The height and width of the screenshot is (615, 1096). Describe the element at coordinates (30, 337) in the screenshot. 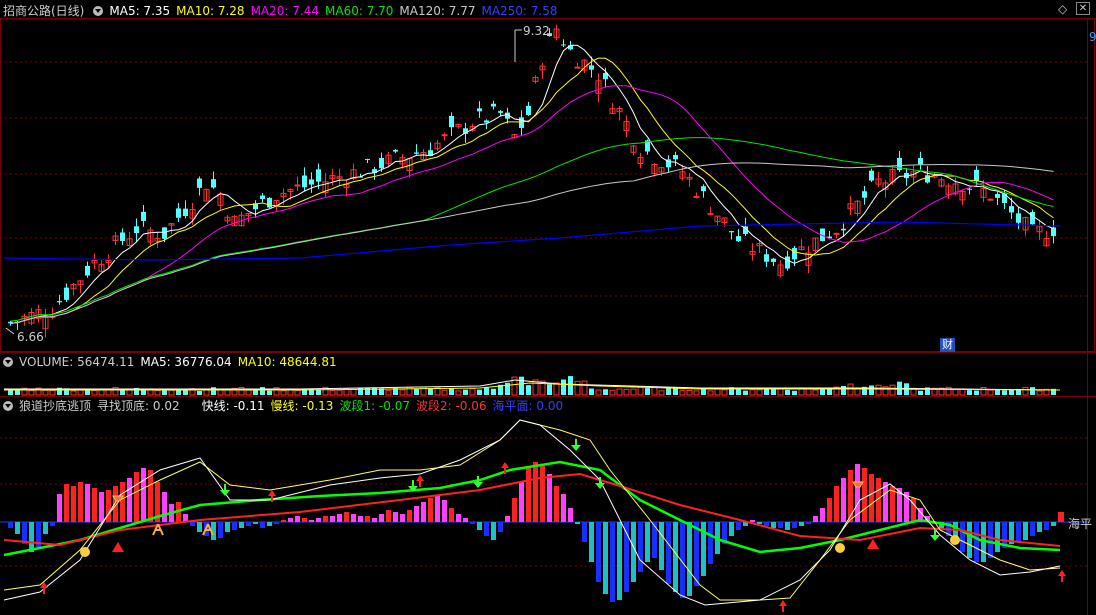

I see `low-price-label: 6.66` at that location.